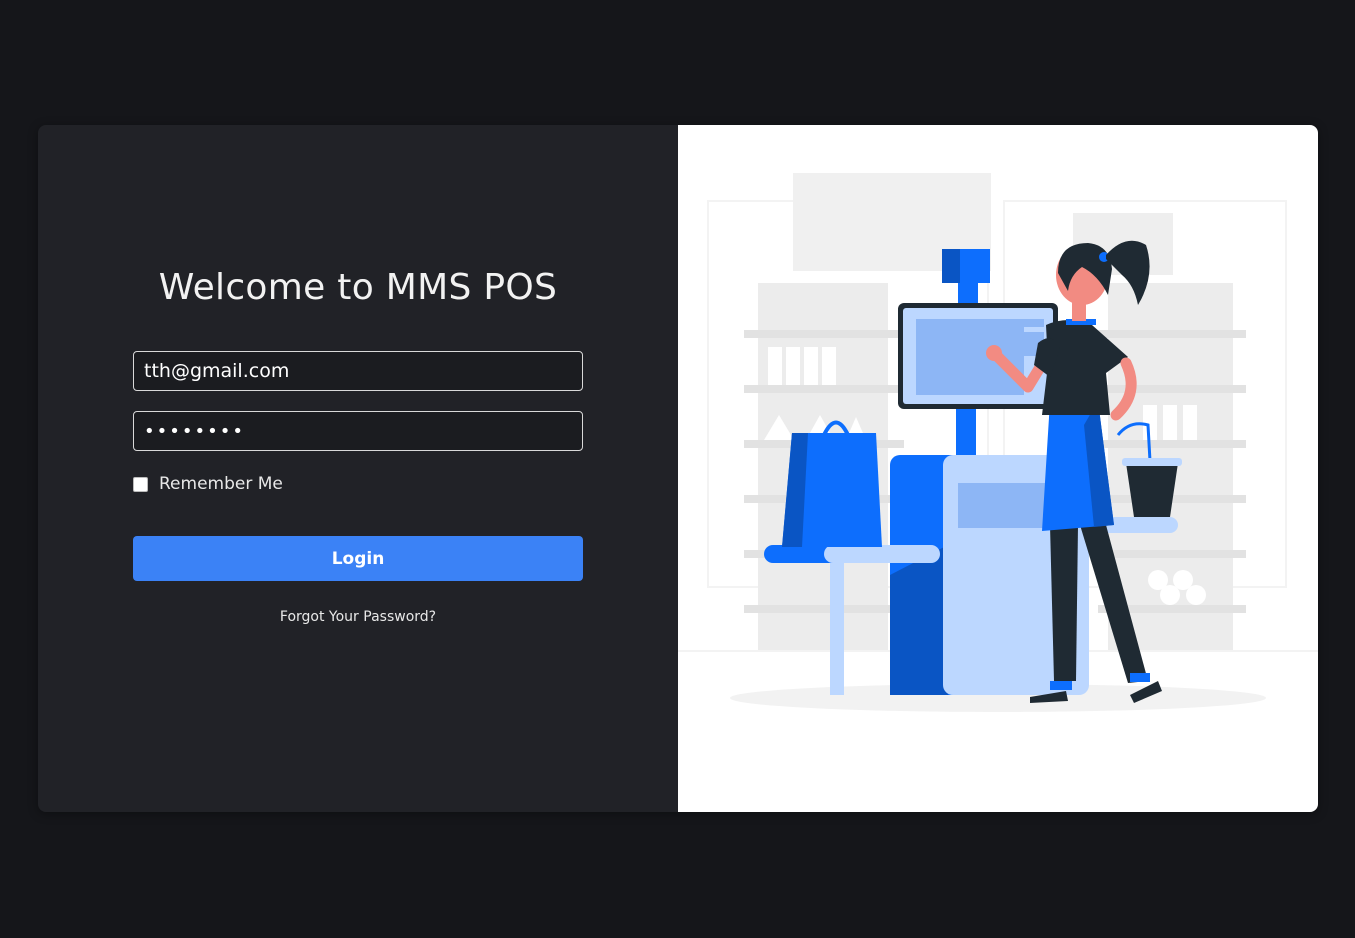 The image size is (1355, 938). Describe the element at coordinates (358, 371) in the screenshot. I see `email-field` at that location.